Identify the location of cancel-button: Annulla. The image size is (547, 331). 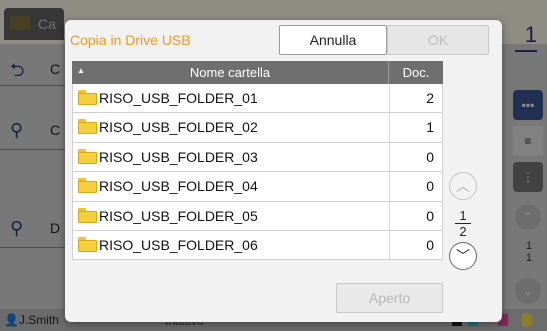
(333, 40).